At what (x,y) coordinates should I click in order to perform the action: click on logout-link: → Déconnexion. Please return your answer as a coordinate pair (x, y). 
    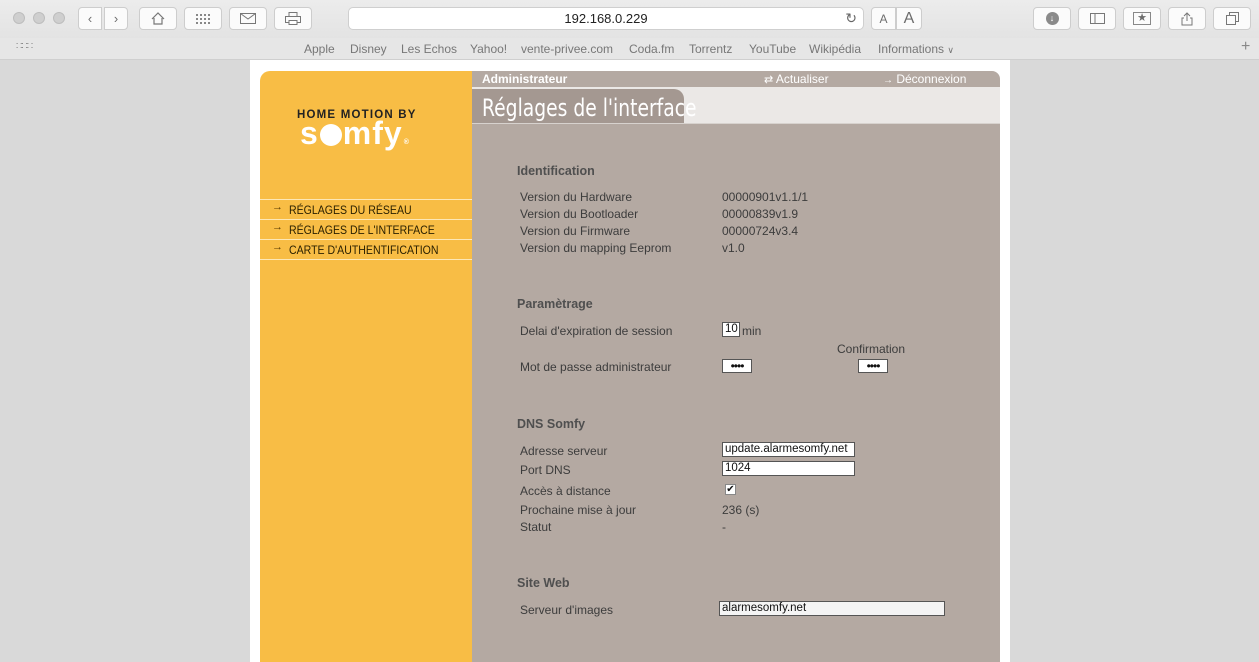
    Looking at the image, I should click on (924, 79).